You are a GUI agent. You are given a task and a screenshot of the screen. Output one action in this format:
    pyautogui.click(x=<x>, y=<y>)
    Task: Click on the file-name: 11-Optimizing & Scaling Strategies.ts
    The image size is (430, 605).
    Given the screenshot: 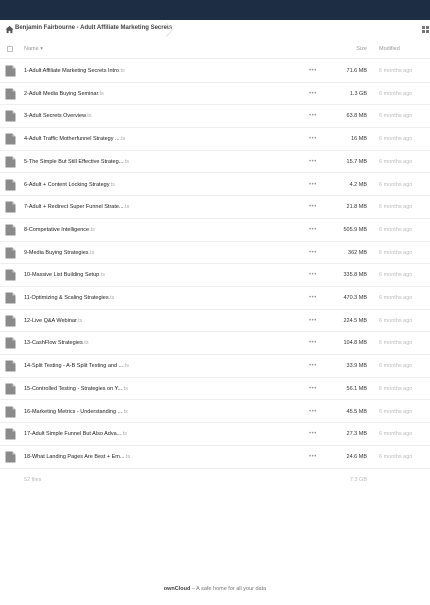 What is the action you would take?
    pyautogui.click(x=69, y=298)
    